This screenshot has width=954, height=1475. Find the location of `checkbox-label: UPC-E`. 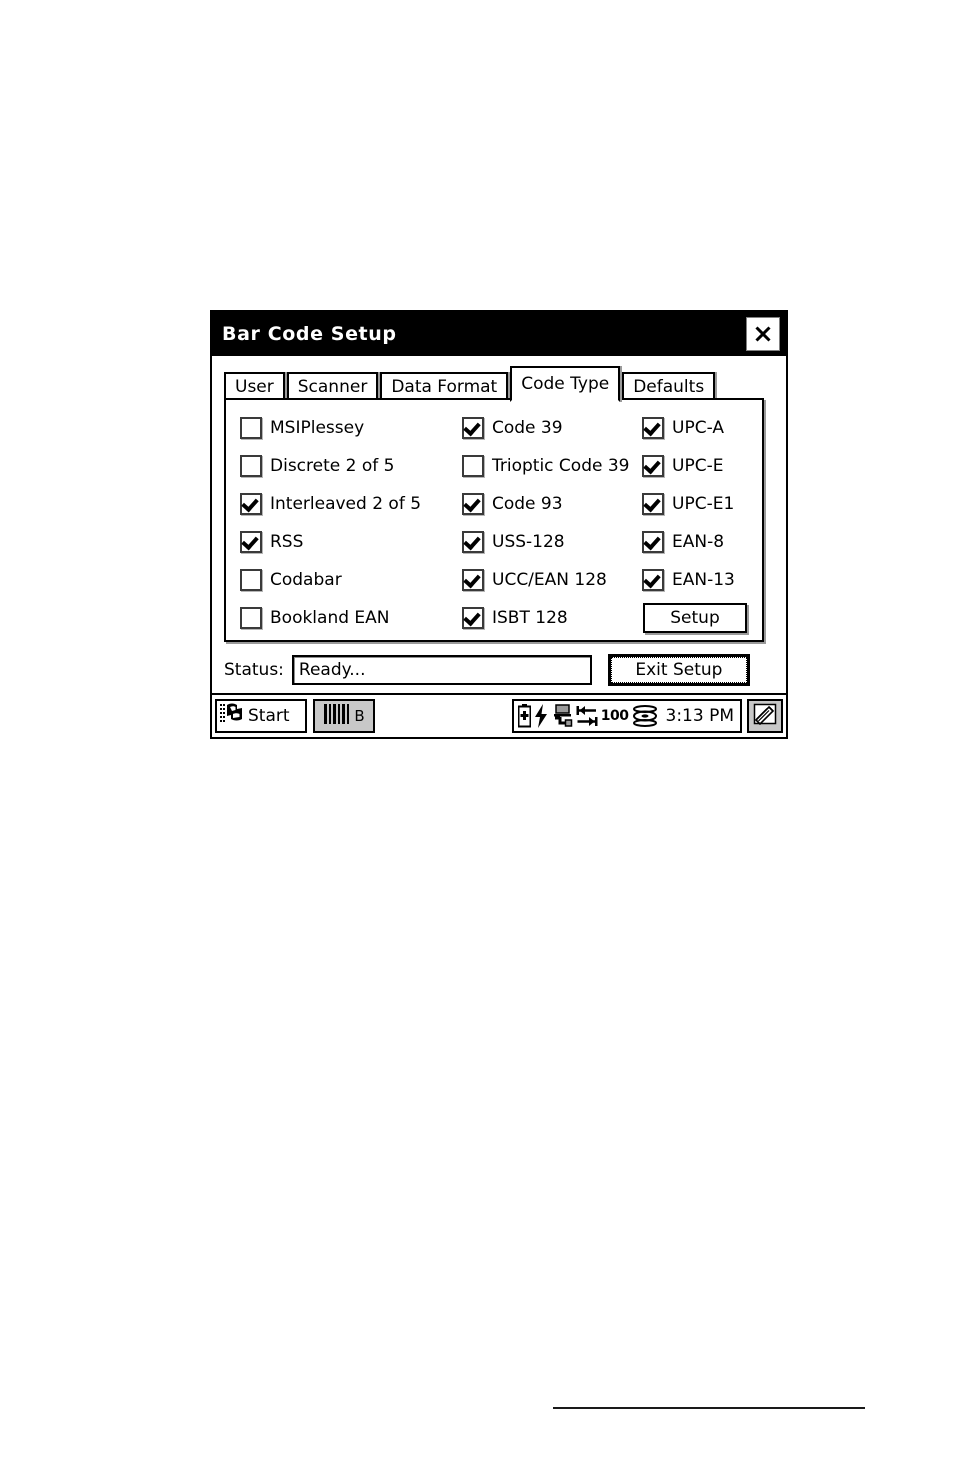

checkbox-label: UPC-E is located at coordinates (698, 466).